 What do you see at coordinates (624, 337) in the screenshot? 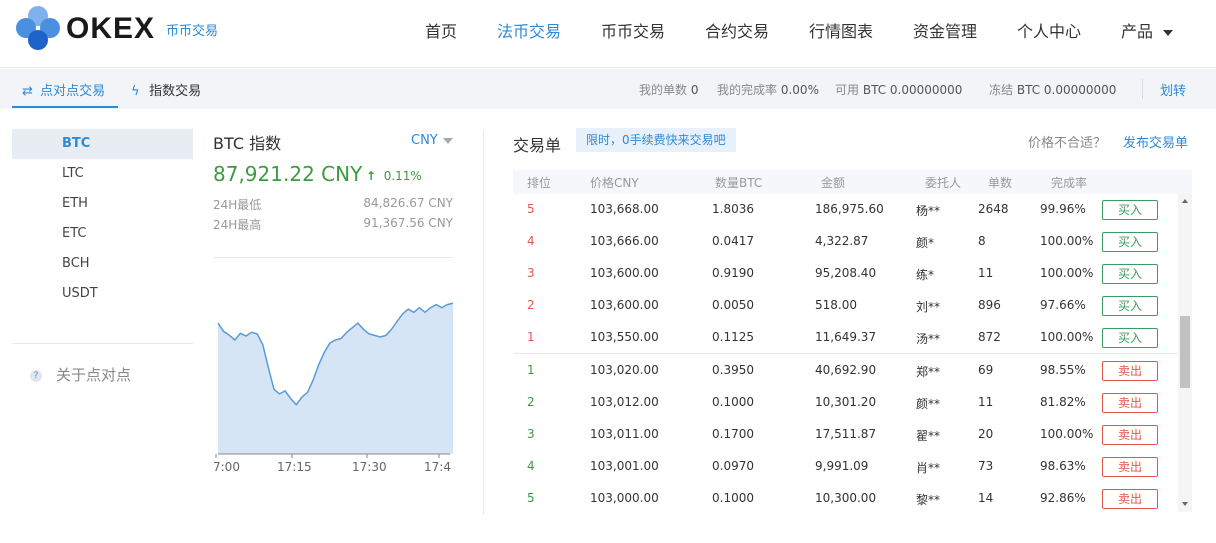
I see `cell-price: 103,550.00` at bounding box center [624, 337].